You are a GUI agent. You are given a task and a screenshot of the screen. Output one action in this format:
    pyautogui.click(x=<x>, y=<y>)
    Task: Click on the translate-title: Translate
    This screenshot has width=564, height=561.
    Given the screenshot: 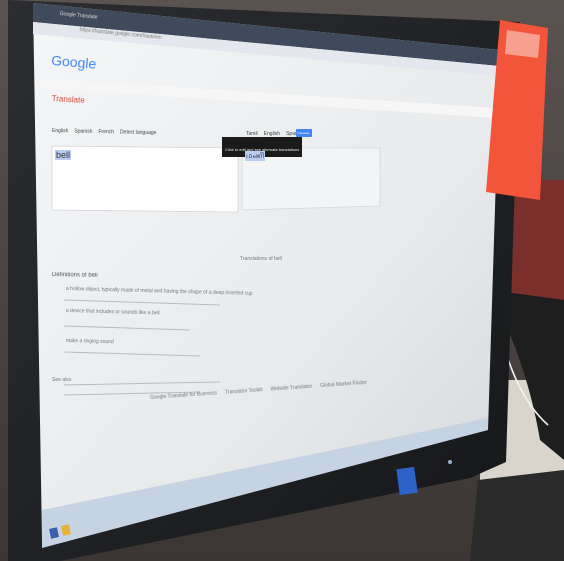 What is the action you would take?
    pyautogui.click(x=68, y=100)
    